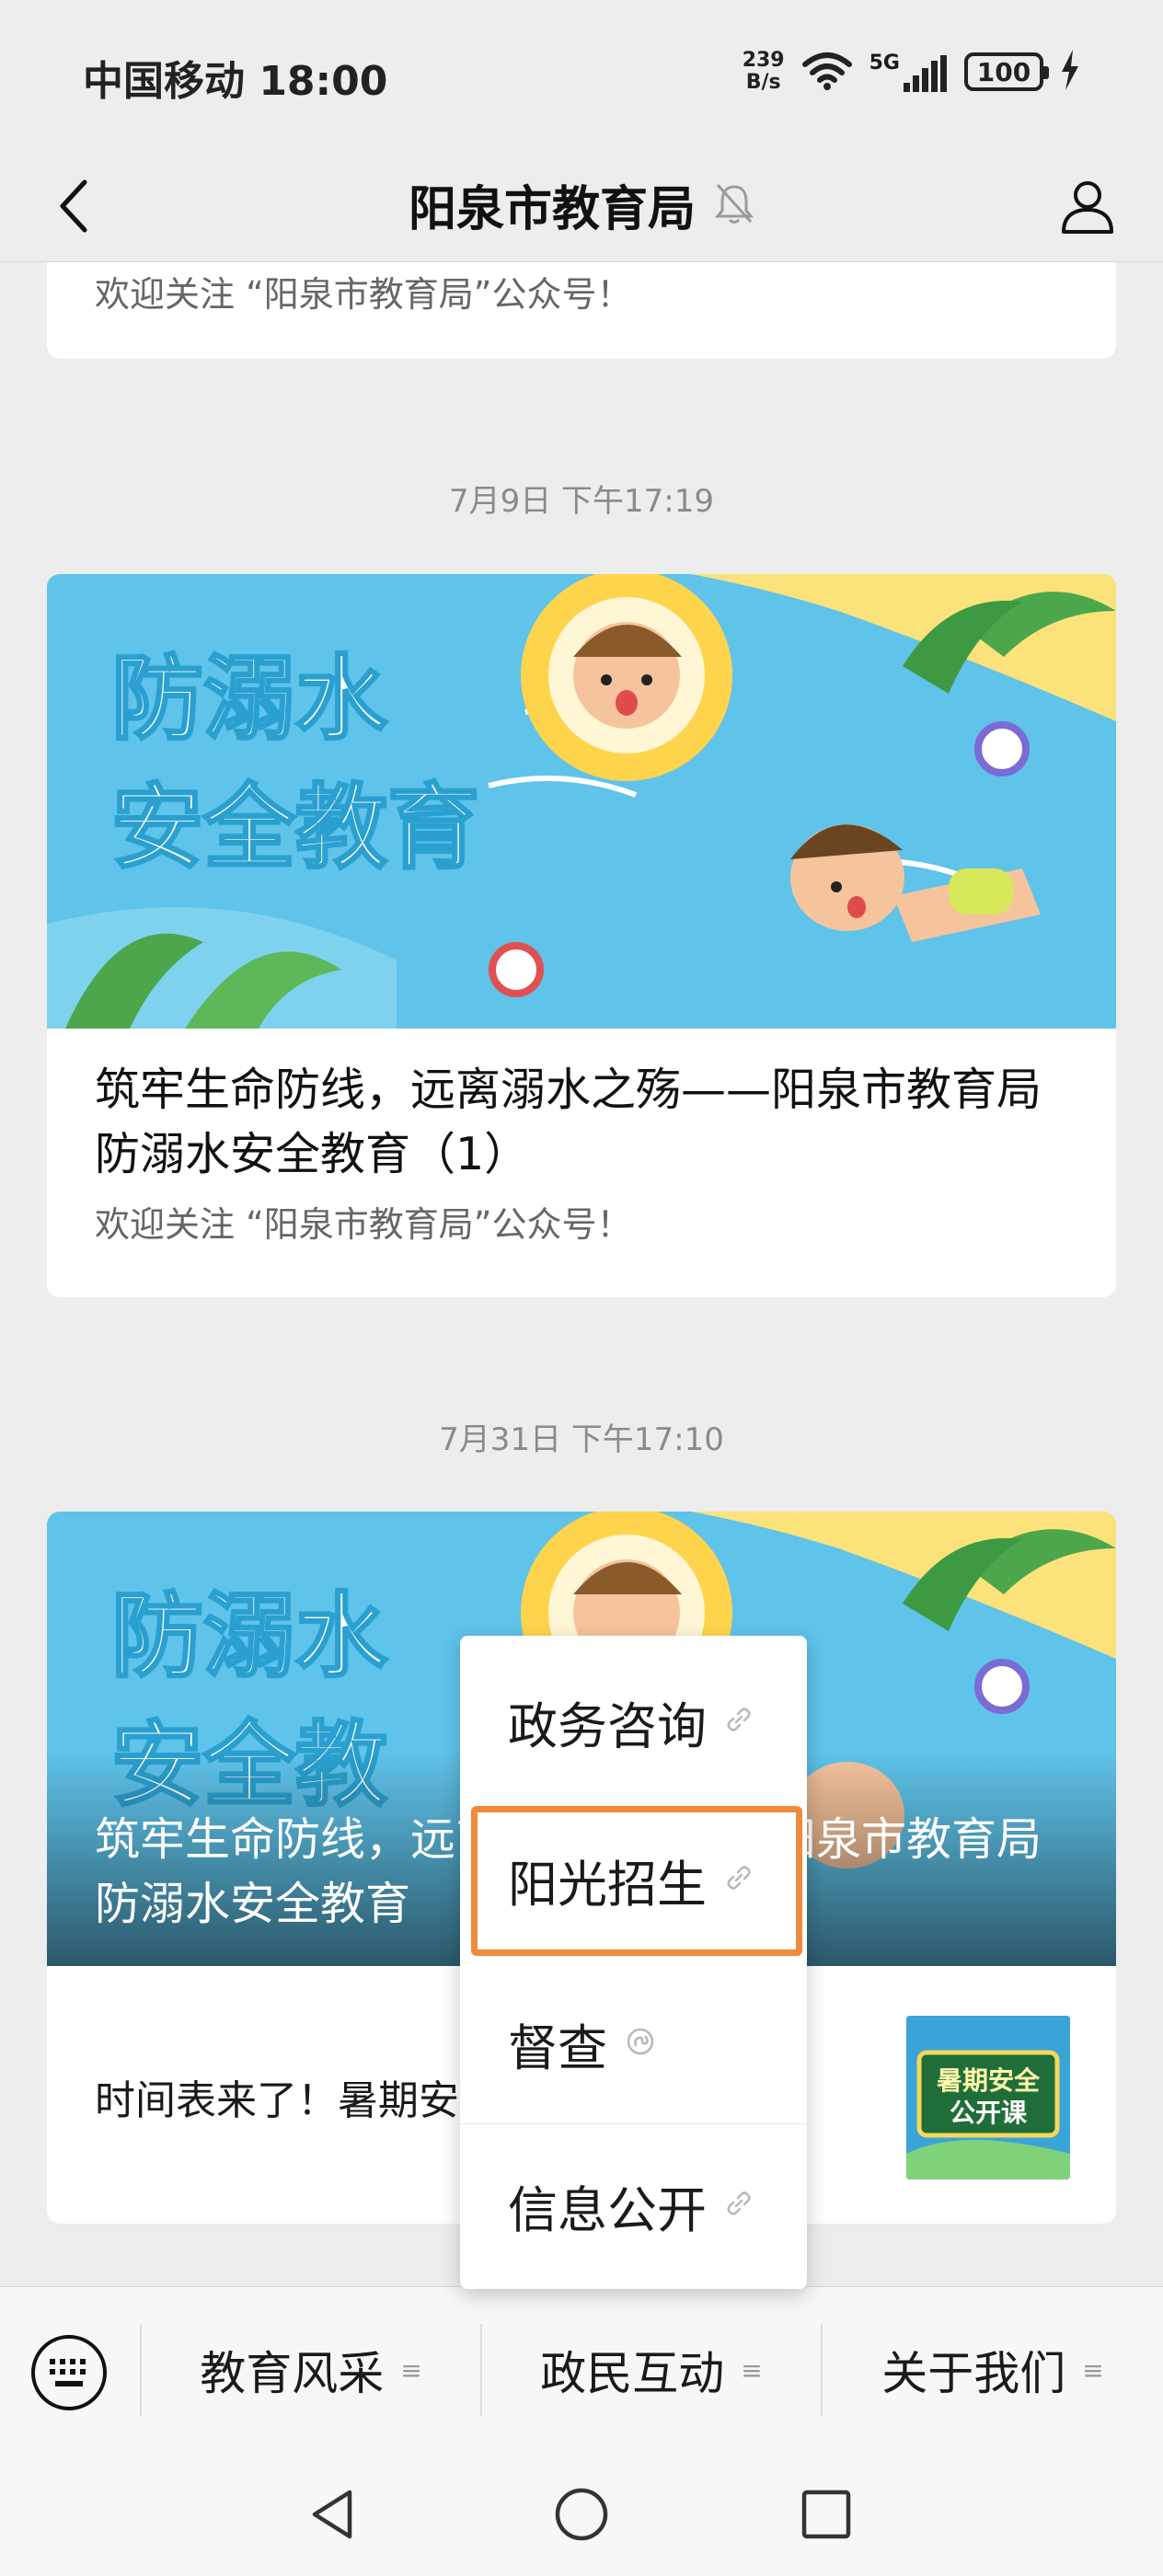  What do you see at coordinates (607, 1725) in the screenshot?
I see `submenu-item-label: 政务咨询` at bounding box center [607, 1725].